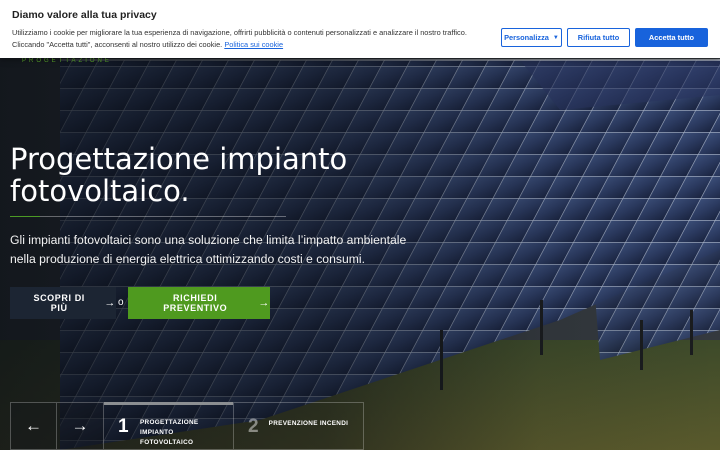  What do you see at coordinates (169, 432) in the screenshot?
I see `slide-label: PROGETTAZIONE IMPIANTO FOTOVOLTAICO` at bounding box center [169, 432].